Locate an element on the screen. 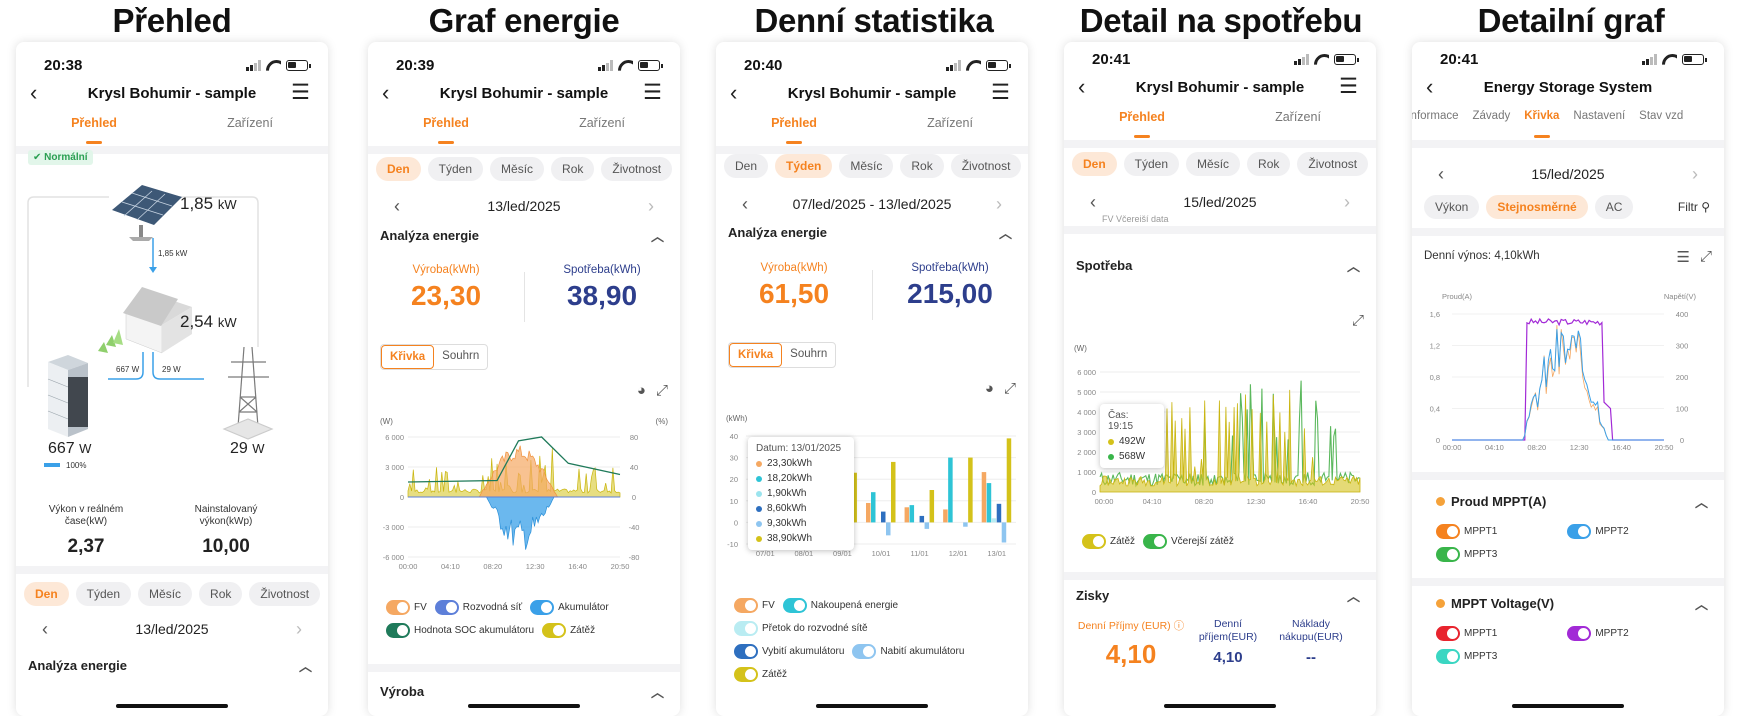  legend-soc: Hodnota SOC akumulátoru is located at coordinates (460, 630).